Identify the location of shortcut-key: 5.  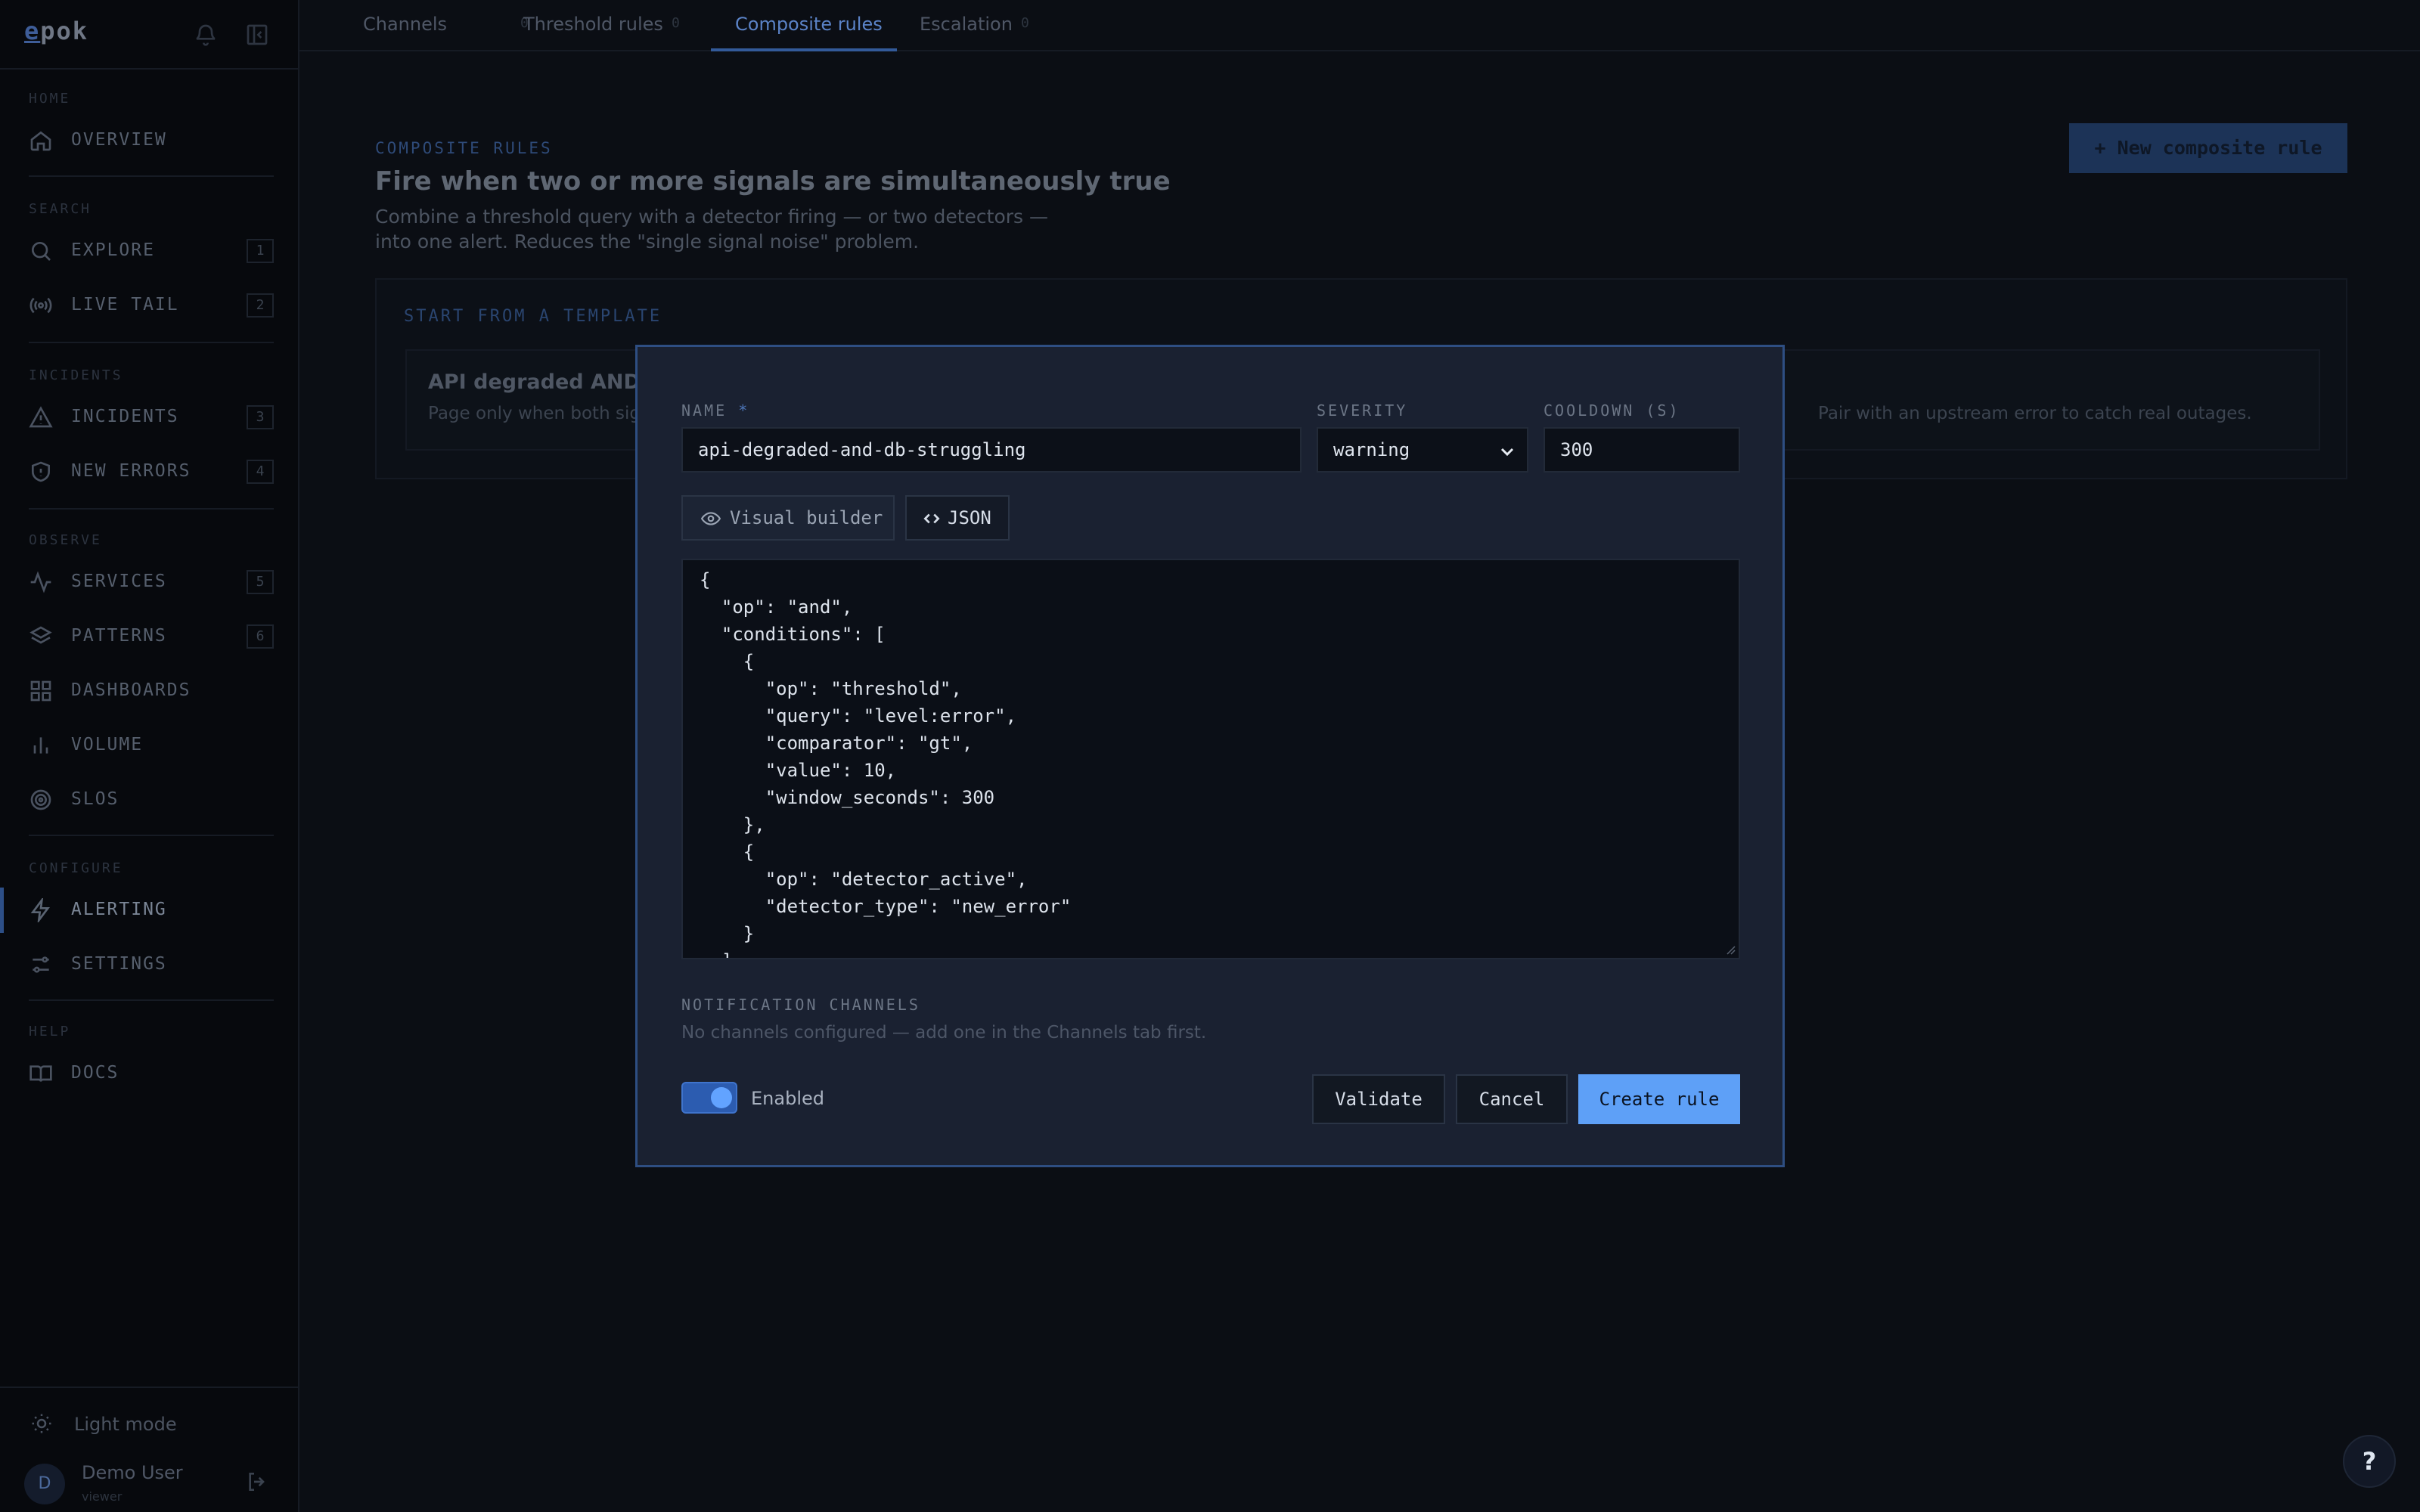
(260, 582).